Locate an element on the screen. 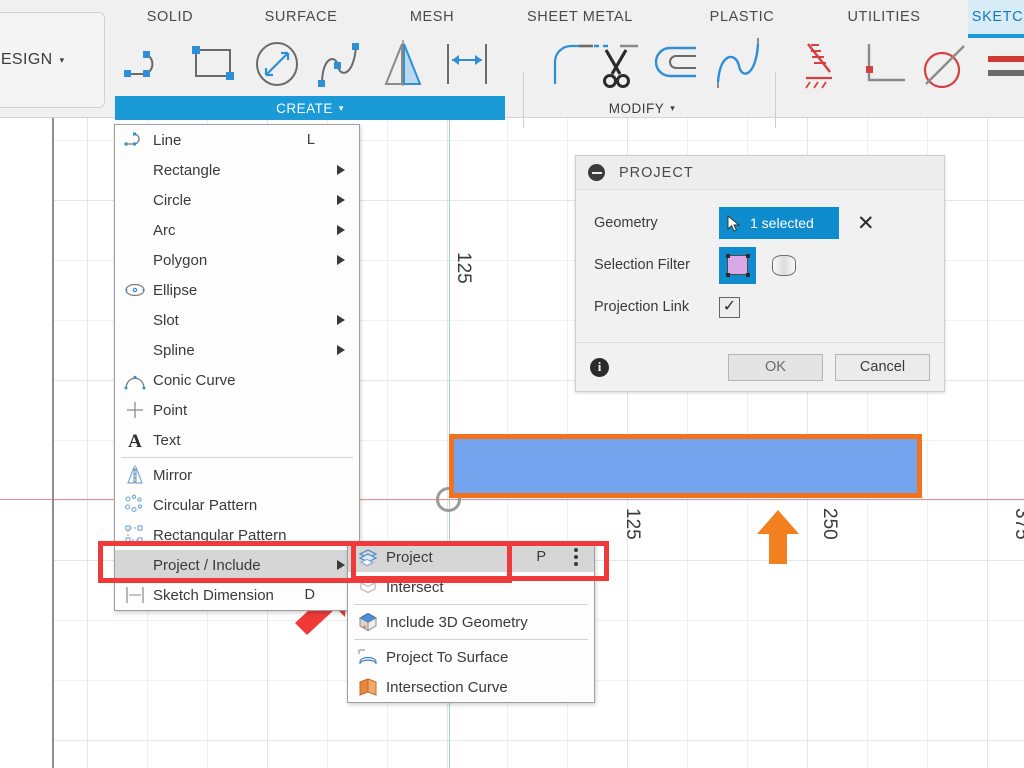 The width and height of the screenshot is (1024, 768). projection-link-row: Projection Link ✓ is located at coordinates (762, 307).